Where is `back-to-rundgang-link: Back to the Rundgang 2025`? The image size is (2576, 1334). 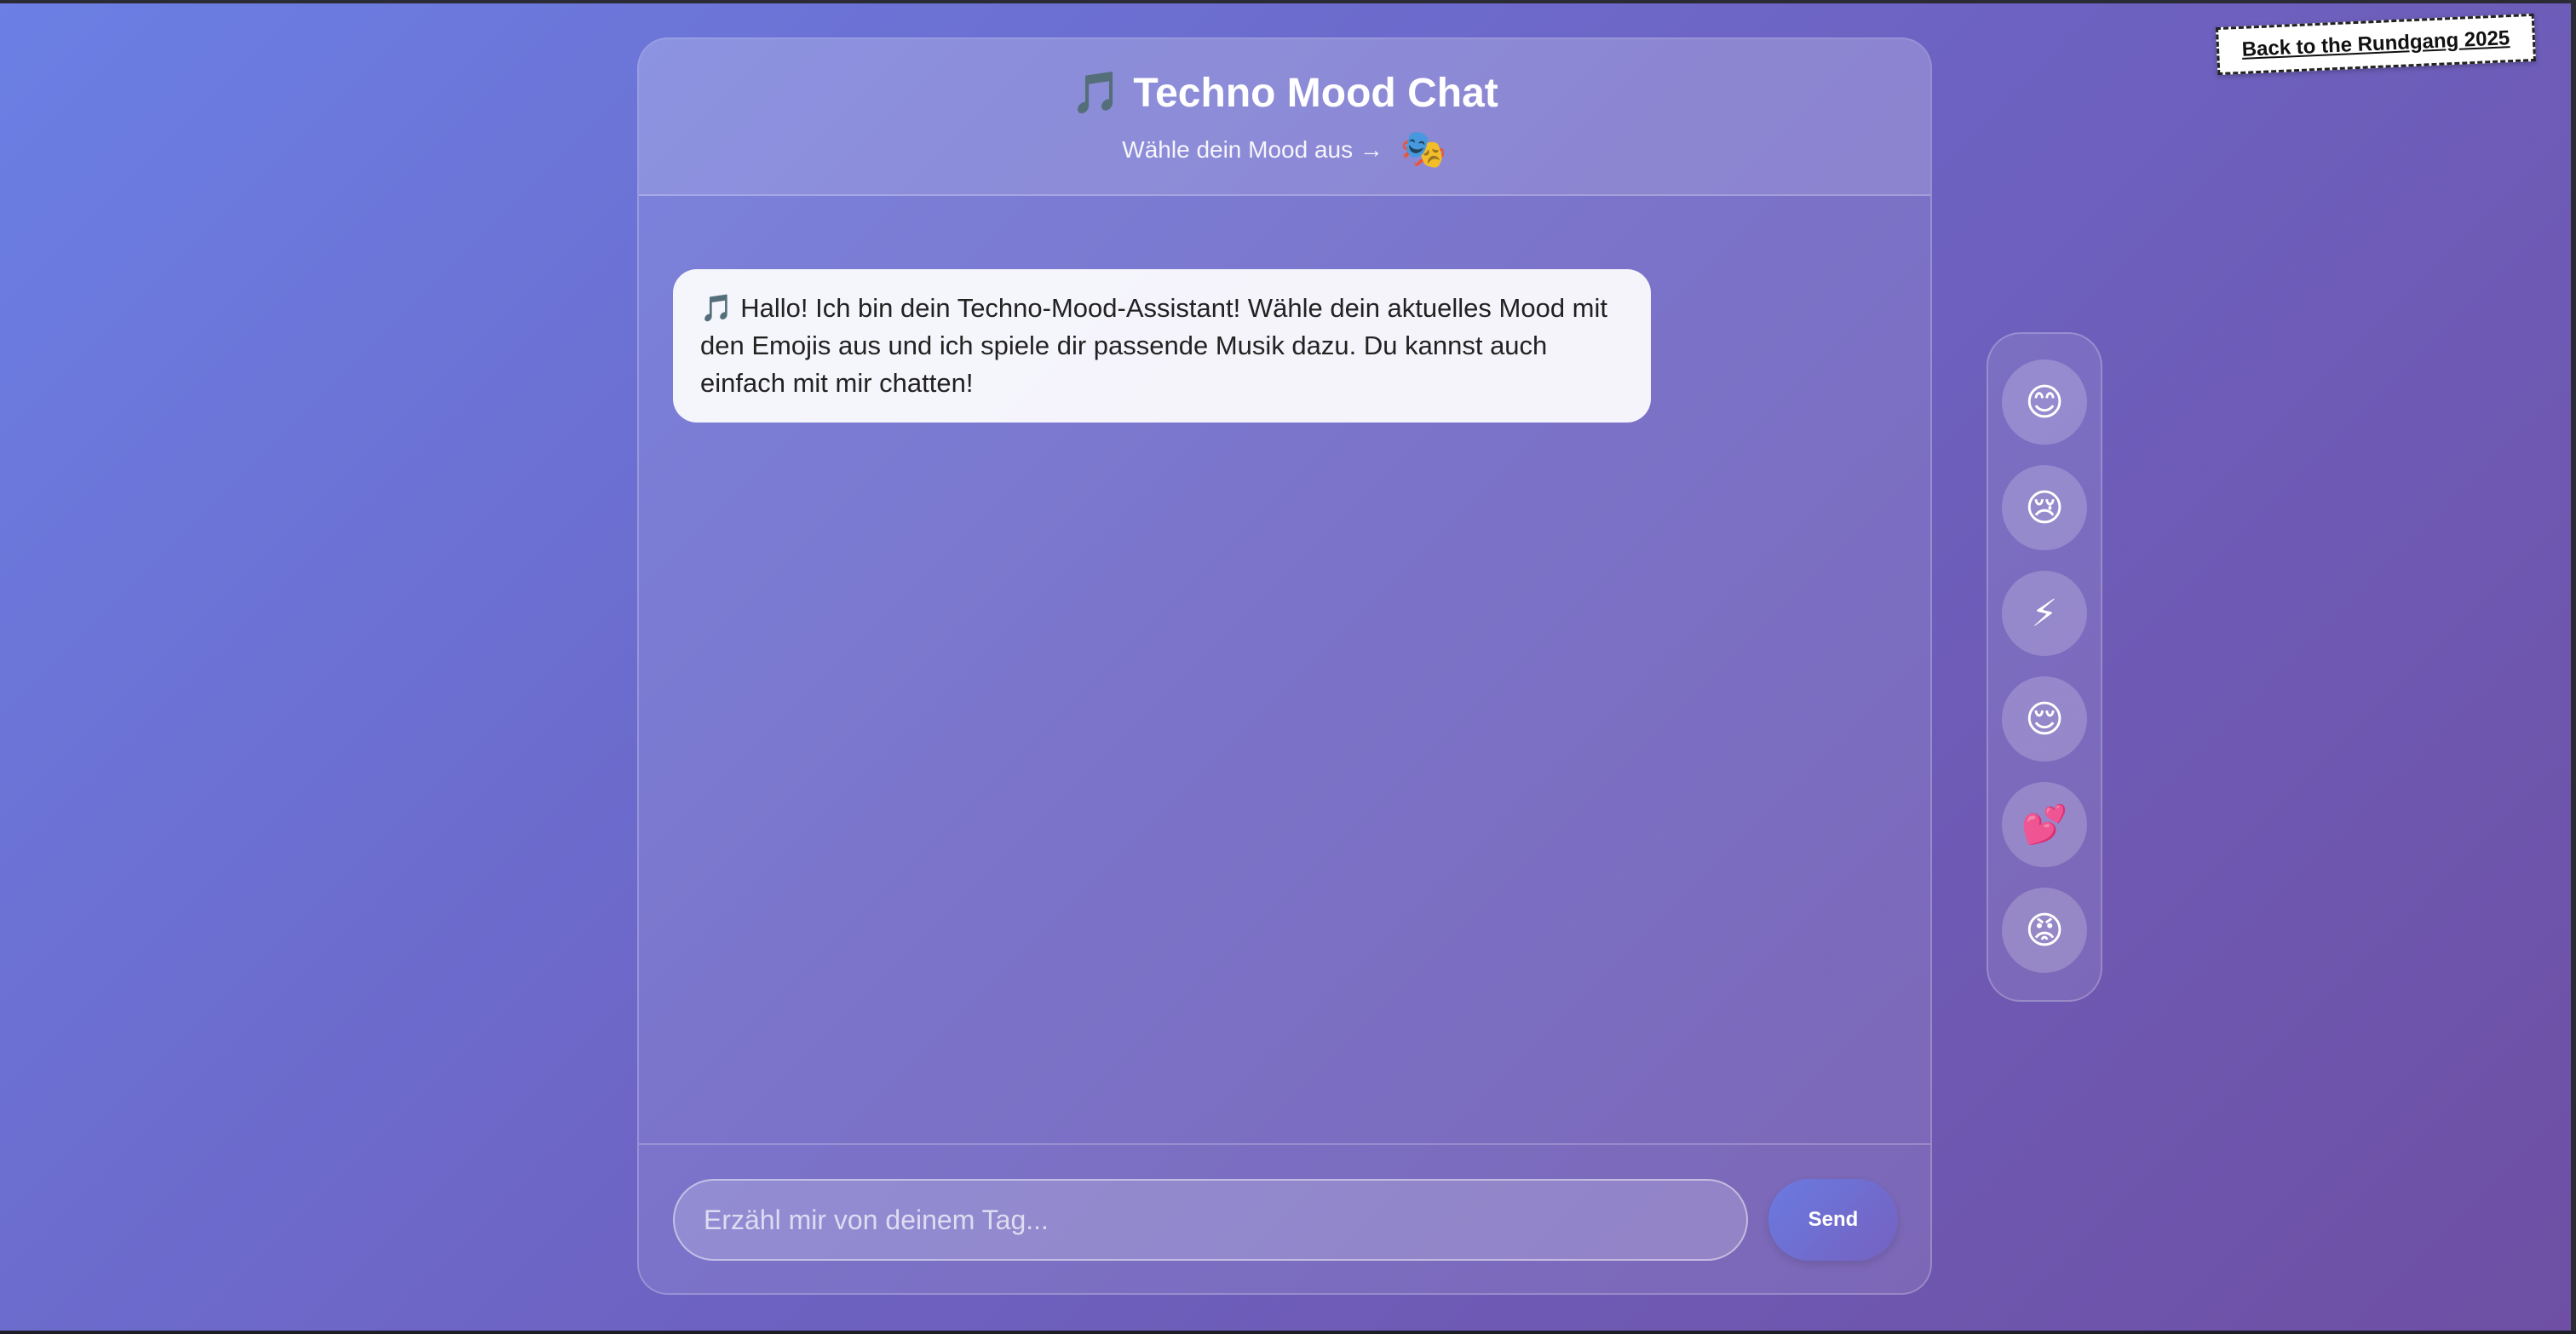 back-to-rundgang-link: Back to the Rundgang 2025 is located at coordinates (2376, 45).